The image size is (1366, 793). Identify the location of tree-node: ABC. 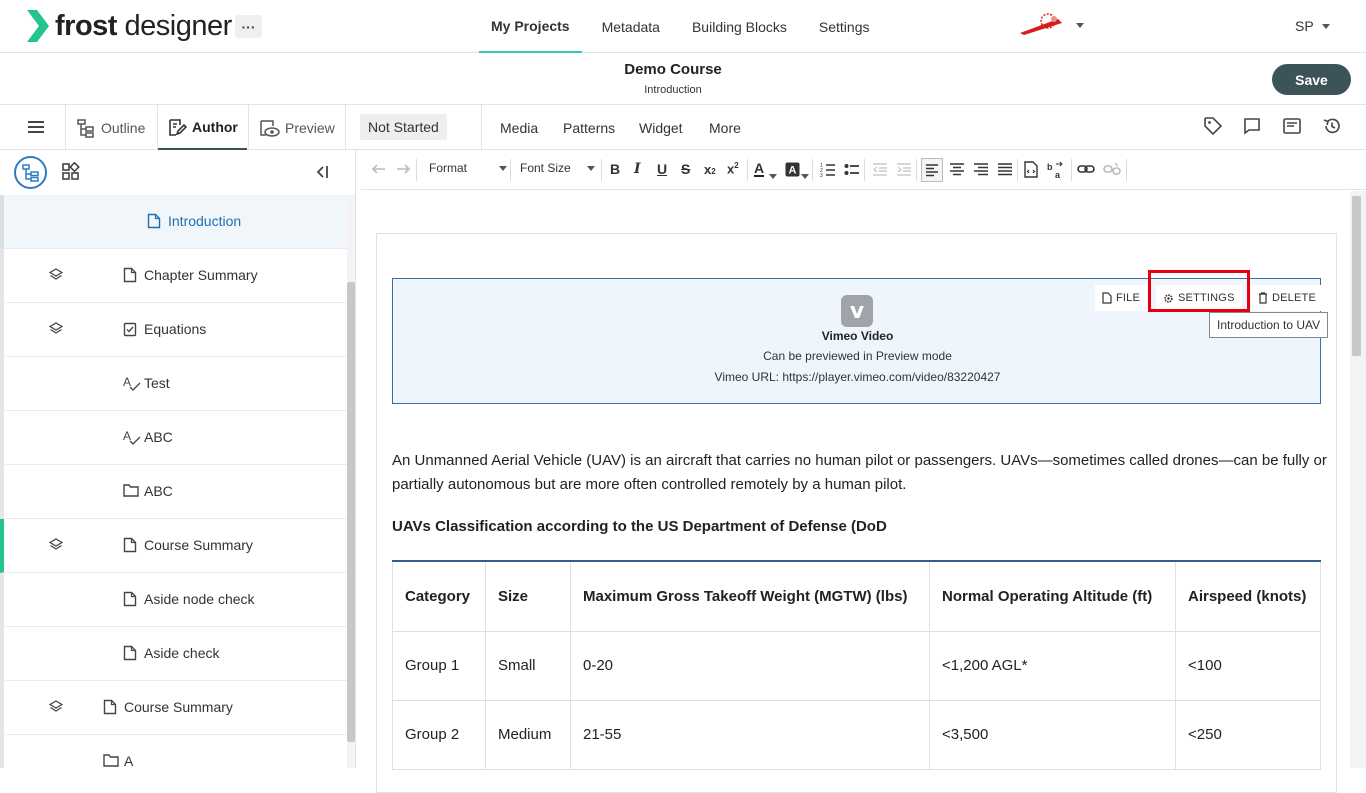
(173, 492).